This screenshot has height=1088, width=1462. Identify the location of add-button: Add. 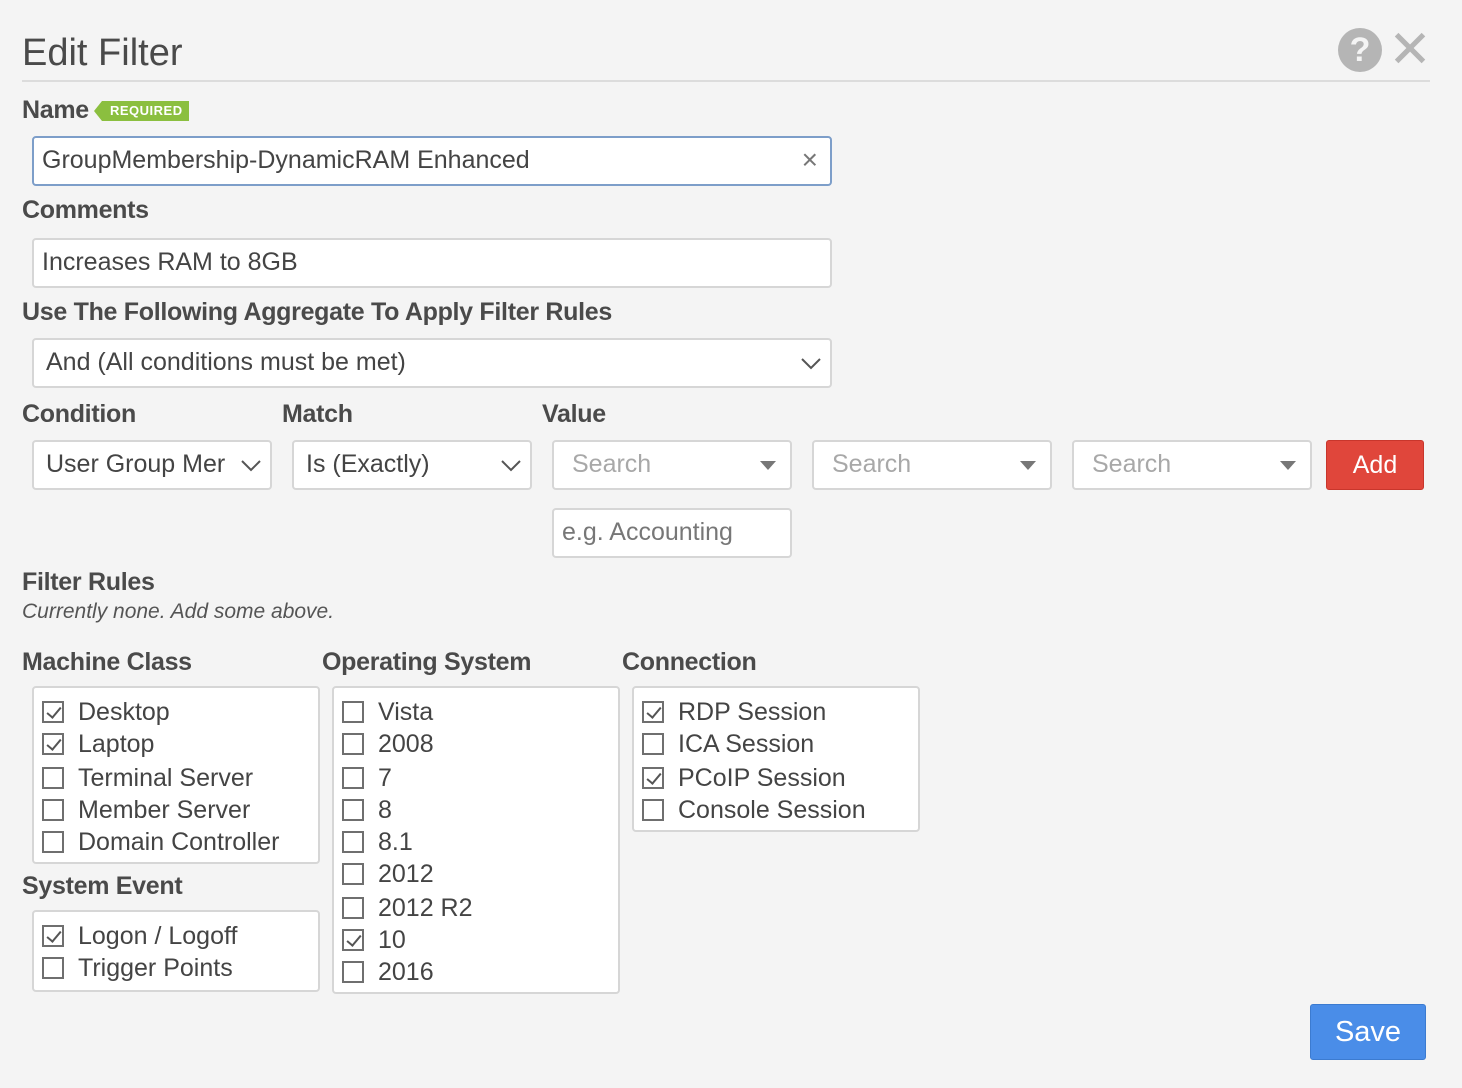
(1375, 465).